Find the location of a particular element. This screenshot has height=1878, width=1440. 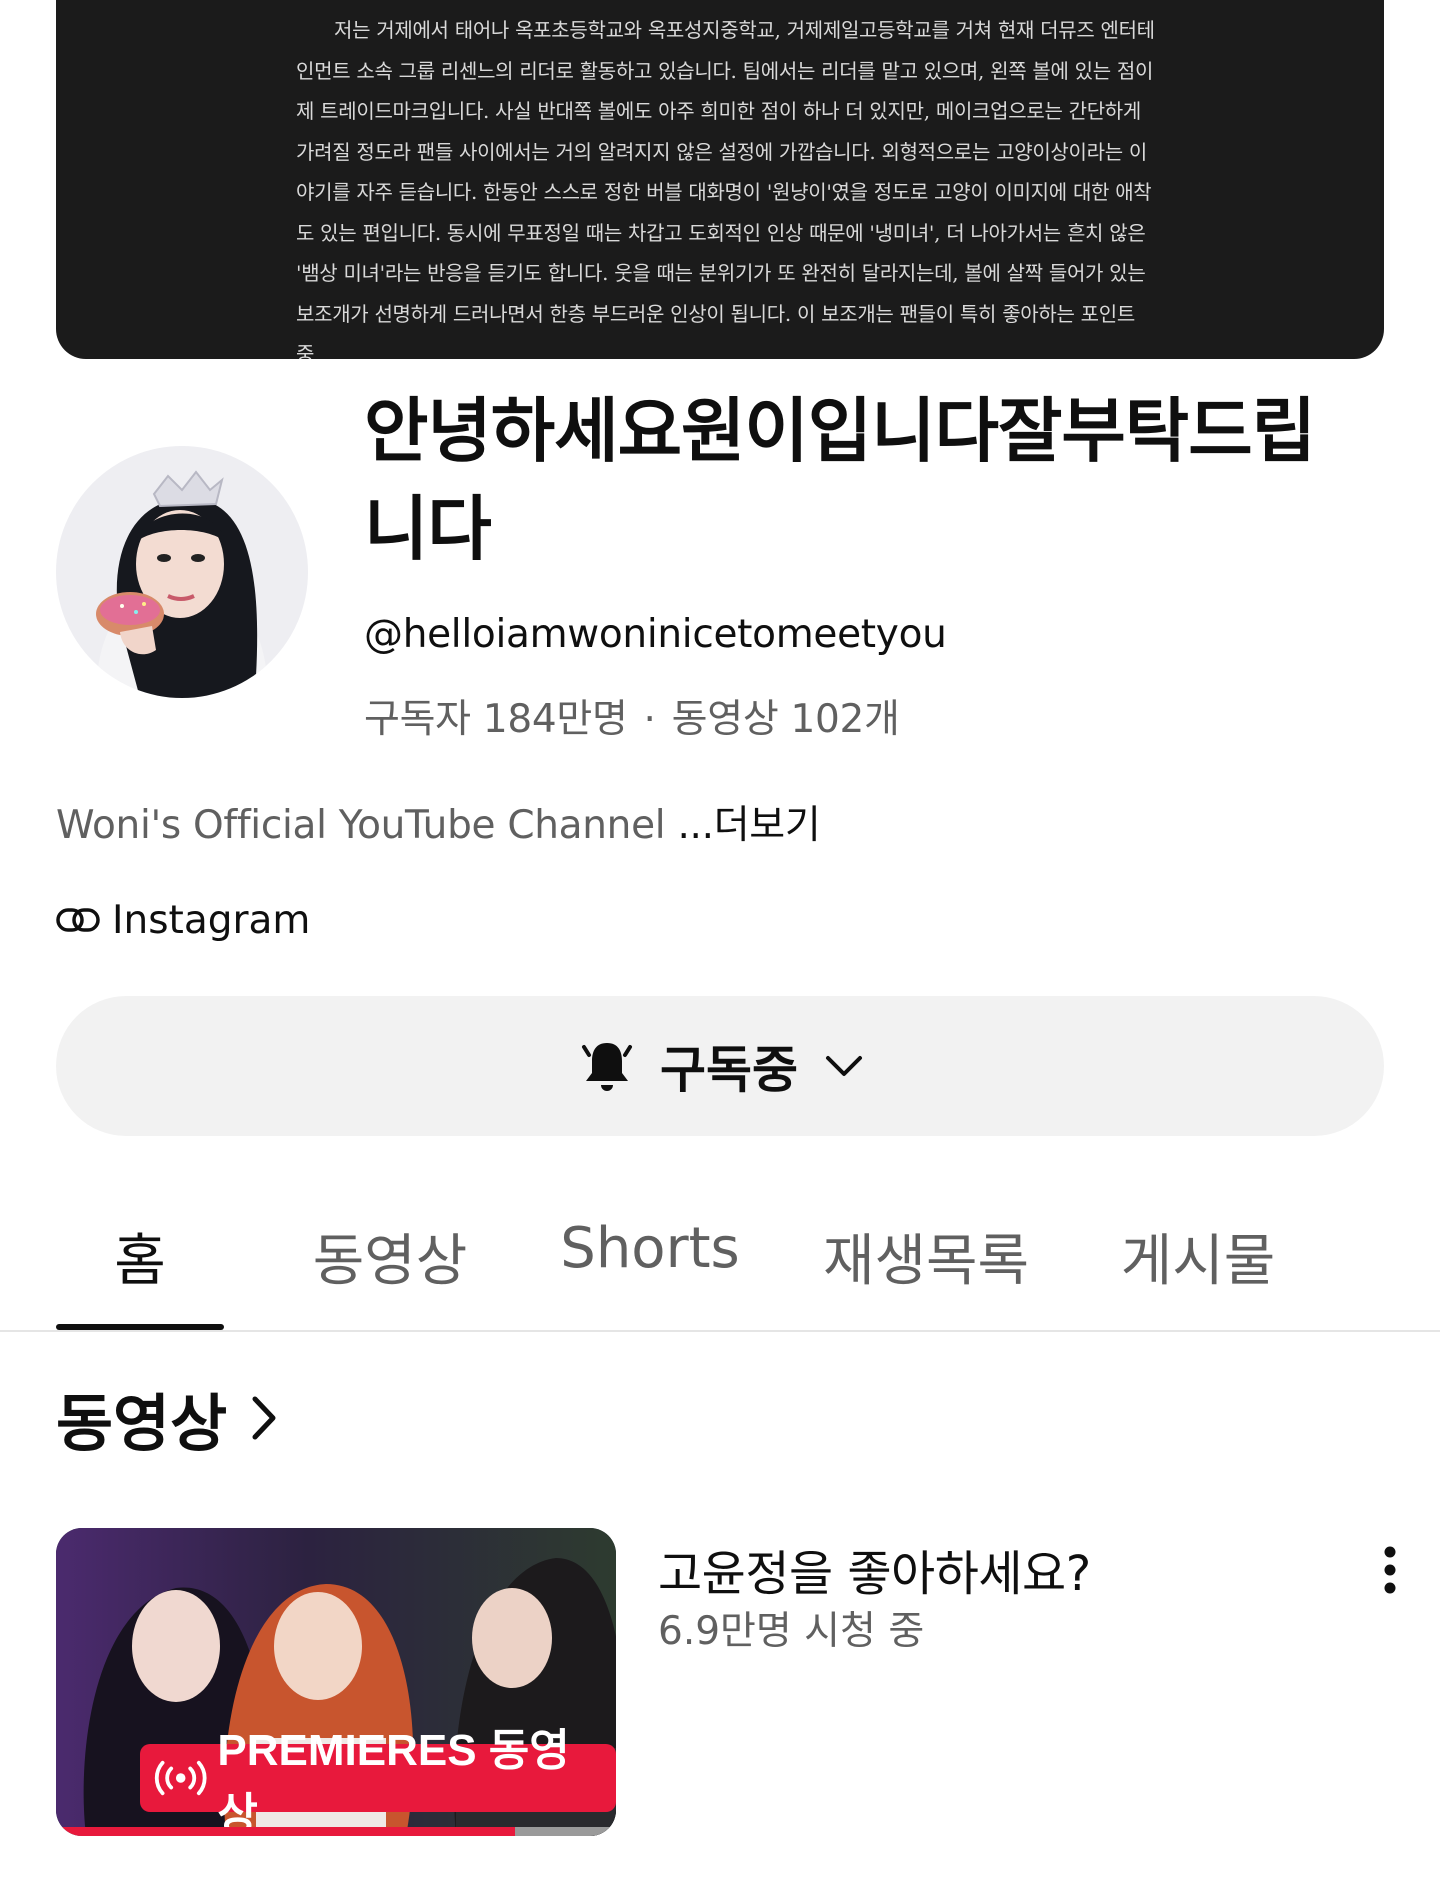

watch-progress is located at coordinates (336, 1831).